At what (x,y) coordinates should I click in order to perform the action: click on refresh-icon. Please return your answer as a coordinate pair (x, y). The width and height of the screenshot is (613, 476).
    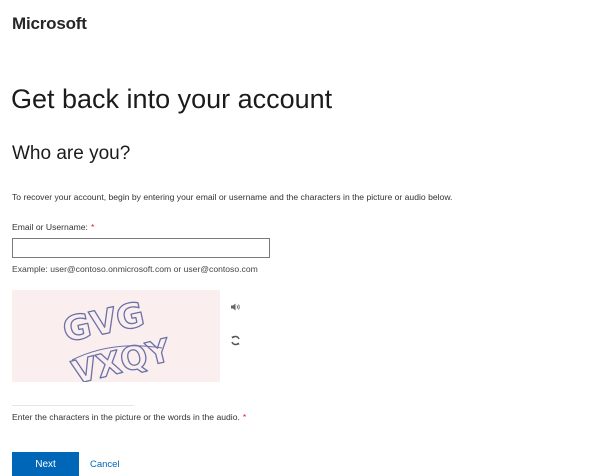
    Looking at the image, I should click on (235, 340).